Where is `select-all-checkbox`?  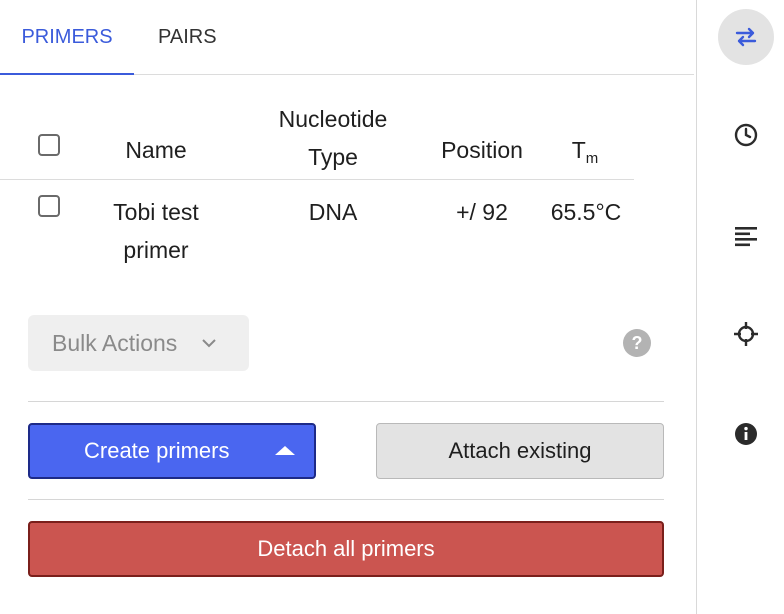 select-all-checkbox is located at coordinates (49, 145).